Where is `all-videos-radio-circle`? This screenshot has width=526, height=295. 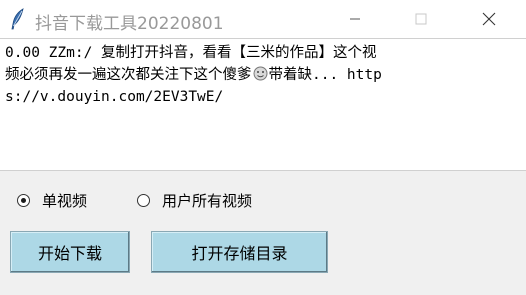
all-videos-radio-circle is located at coordinates (143, 200).